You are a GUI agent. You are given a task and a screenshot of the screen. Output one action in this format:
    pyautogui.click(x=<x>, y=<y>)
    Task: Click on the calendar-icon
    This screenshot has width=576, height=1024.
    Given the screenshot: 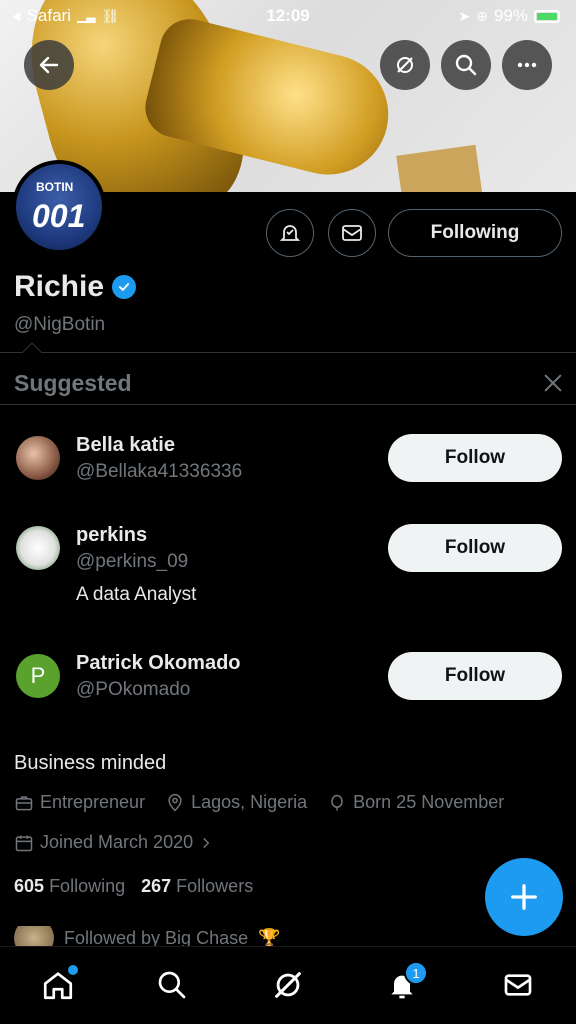 What is the action you would take?
    pyautogui.click(x=24, y=843)
    